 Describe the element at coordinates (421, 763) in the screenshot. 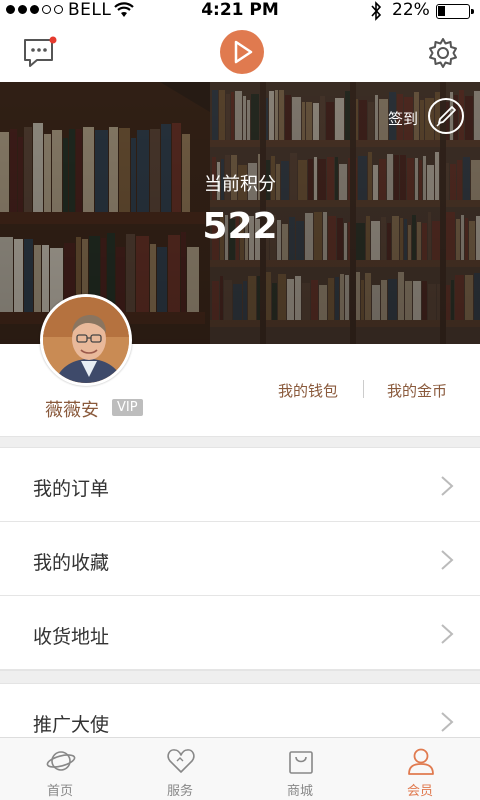

I see `person-icon` at that location.